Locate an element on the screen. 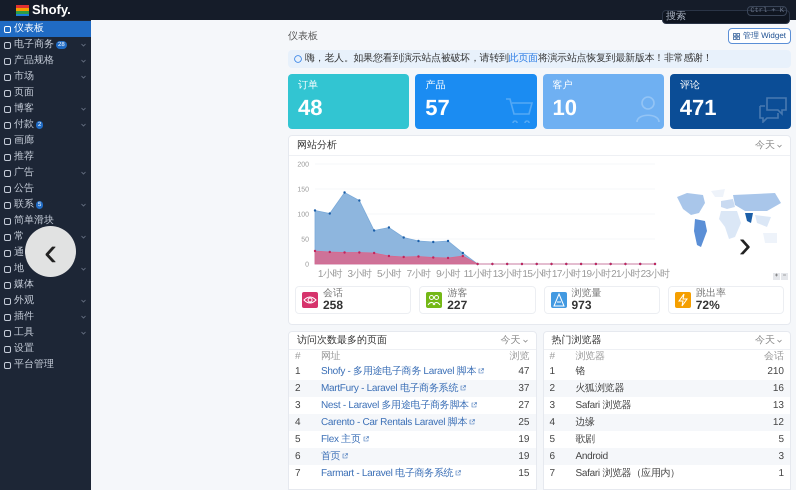 This screenshot has width=796, height=490. column-header: 浏览器 is located at coordinates (591, 357).